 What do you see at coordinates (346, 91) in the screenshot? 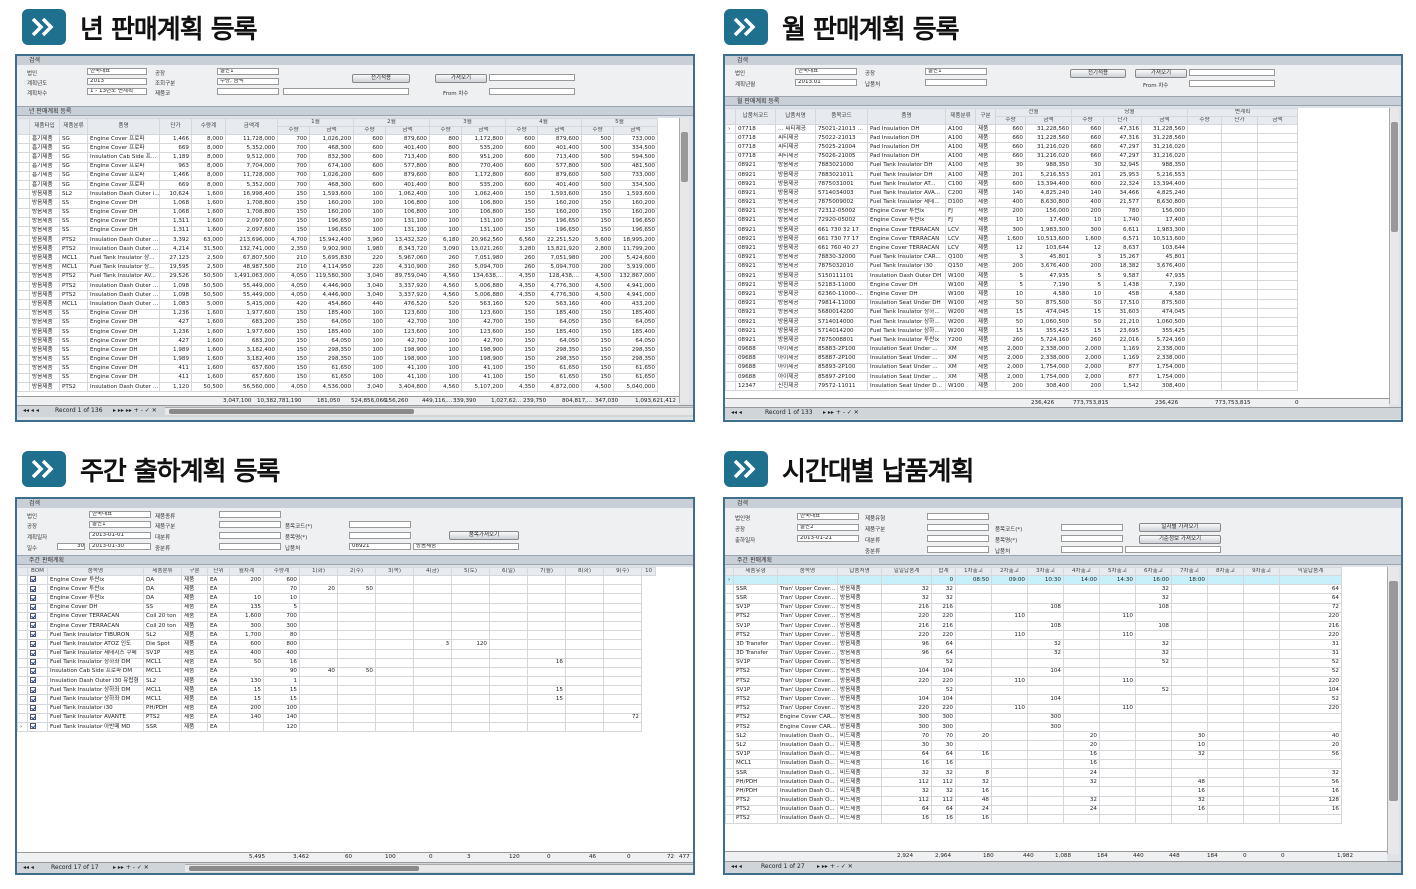
I see `product-name-input` at bounding box center [346, 91].